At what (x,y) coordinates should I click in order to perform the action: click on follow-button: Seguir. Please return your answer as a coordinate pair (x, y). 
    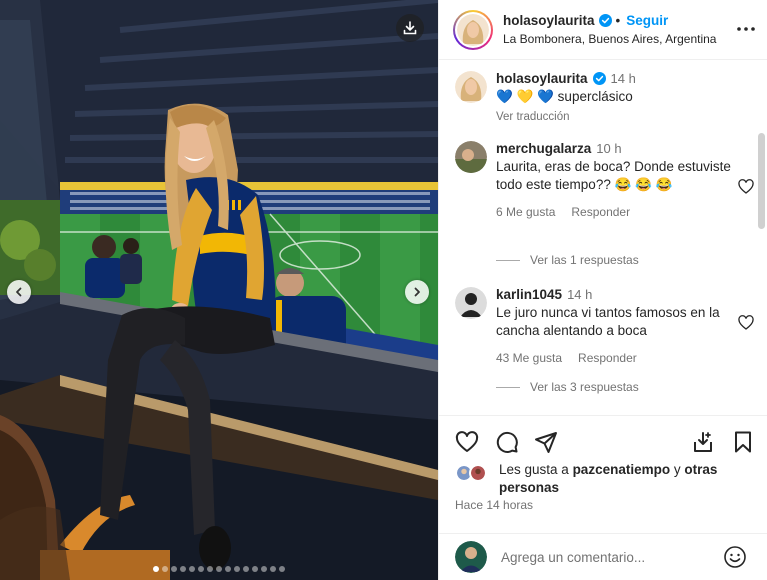
    Looking at the image, I should click on (647, 20).